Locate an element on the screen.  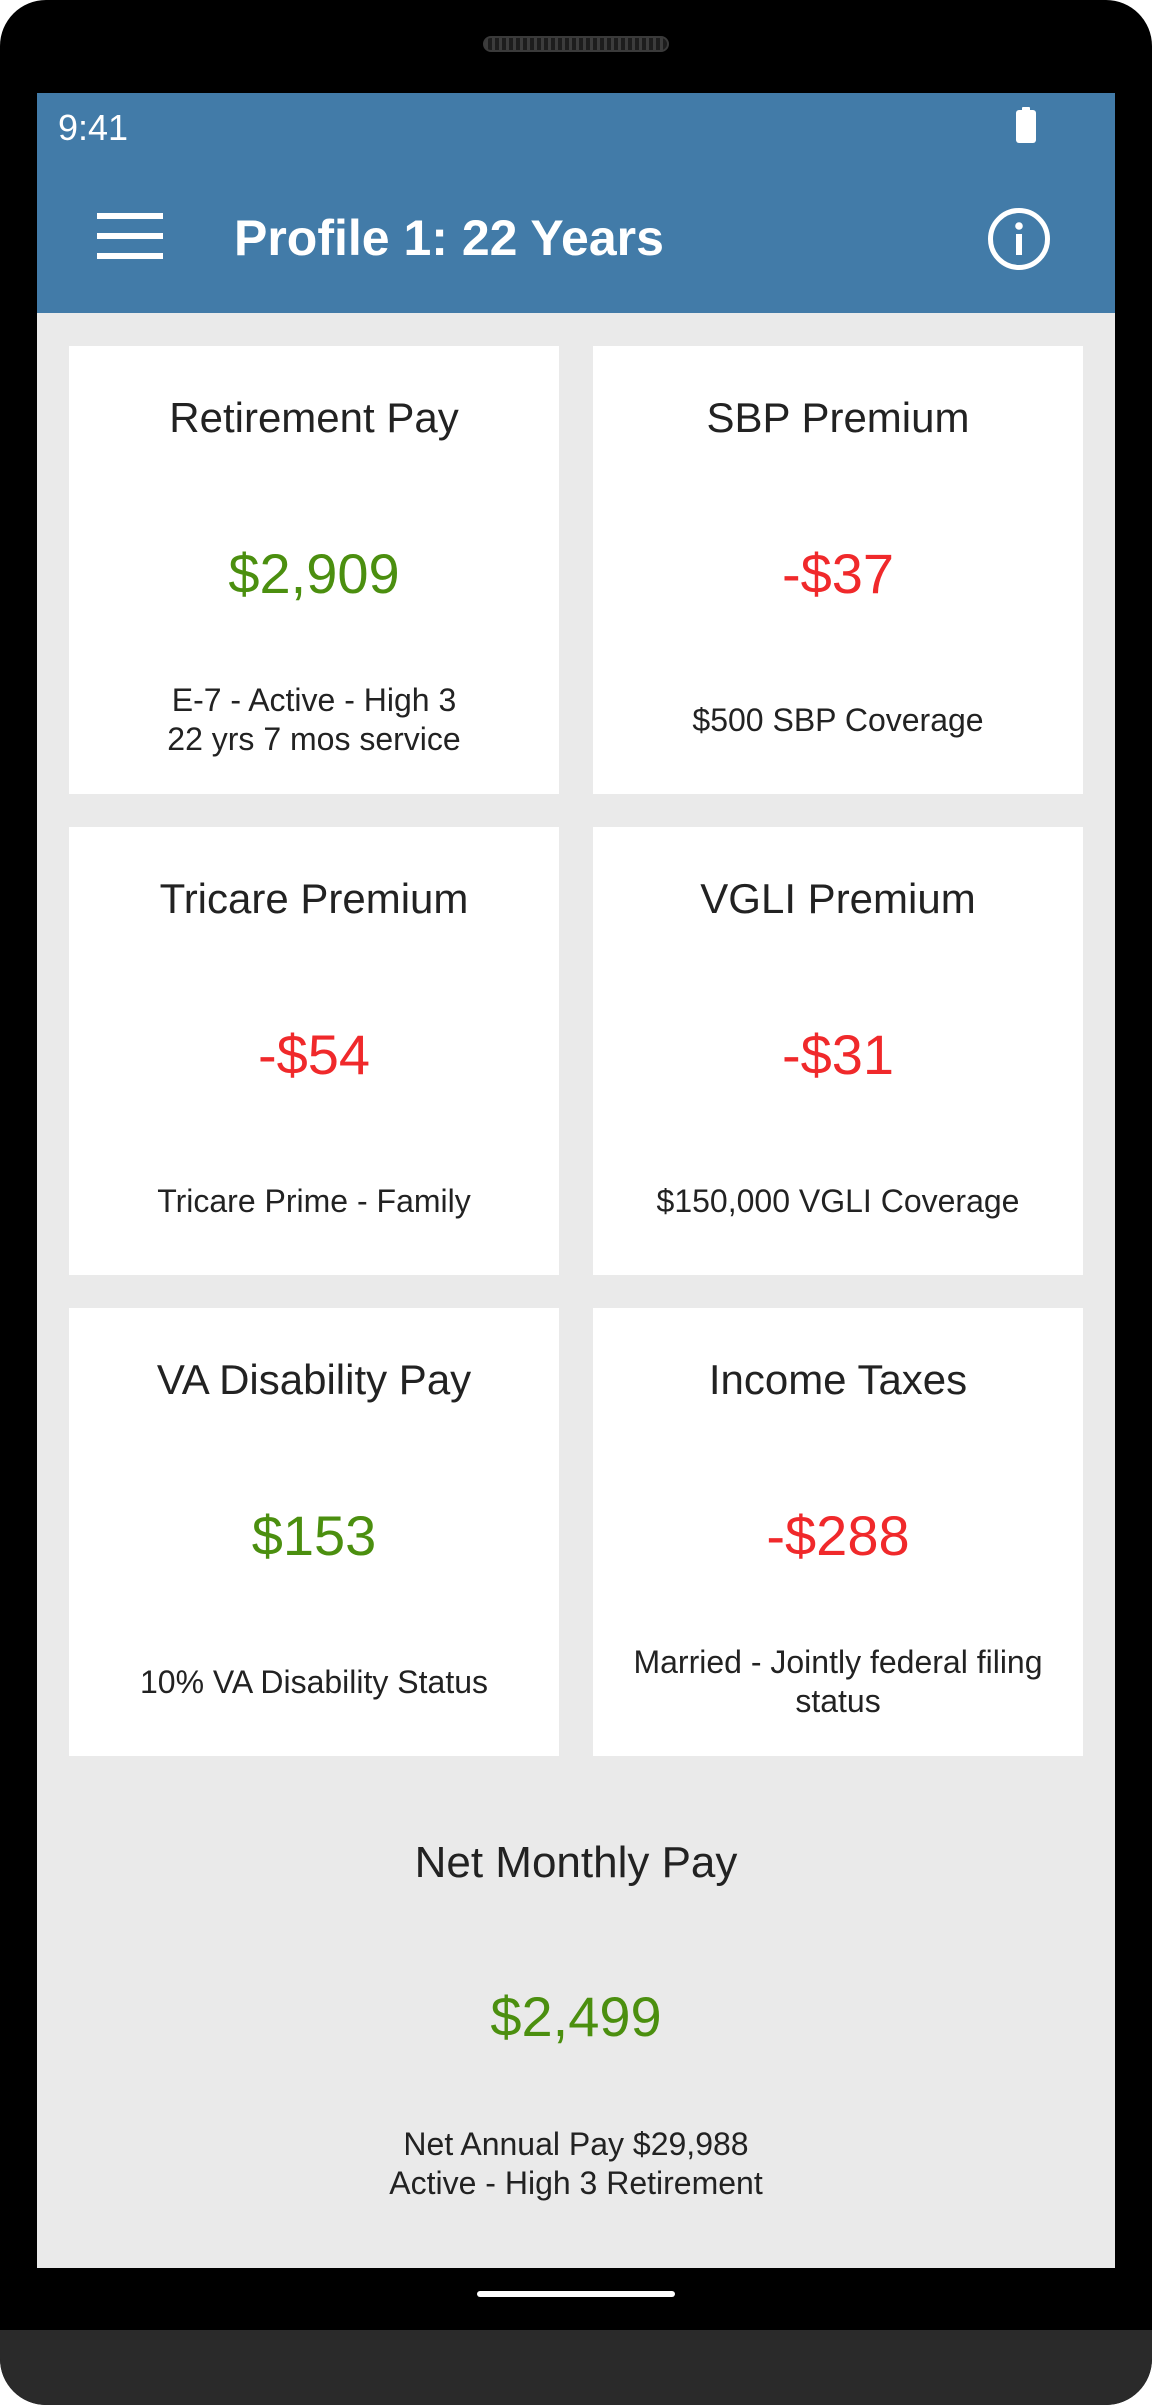
card-subtitle-line: $150,000 VGLI Coverage is located at coordinates (838, 1201).